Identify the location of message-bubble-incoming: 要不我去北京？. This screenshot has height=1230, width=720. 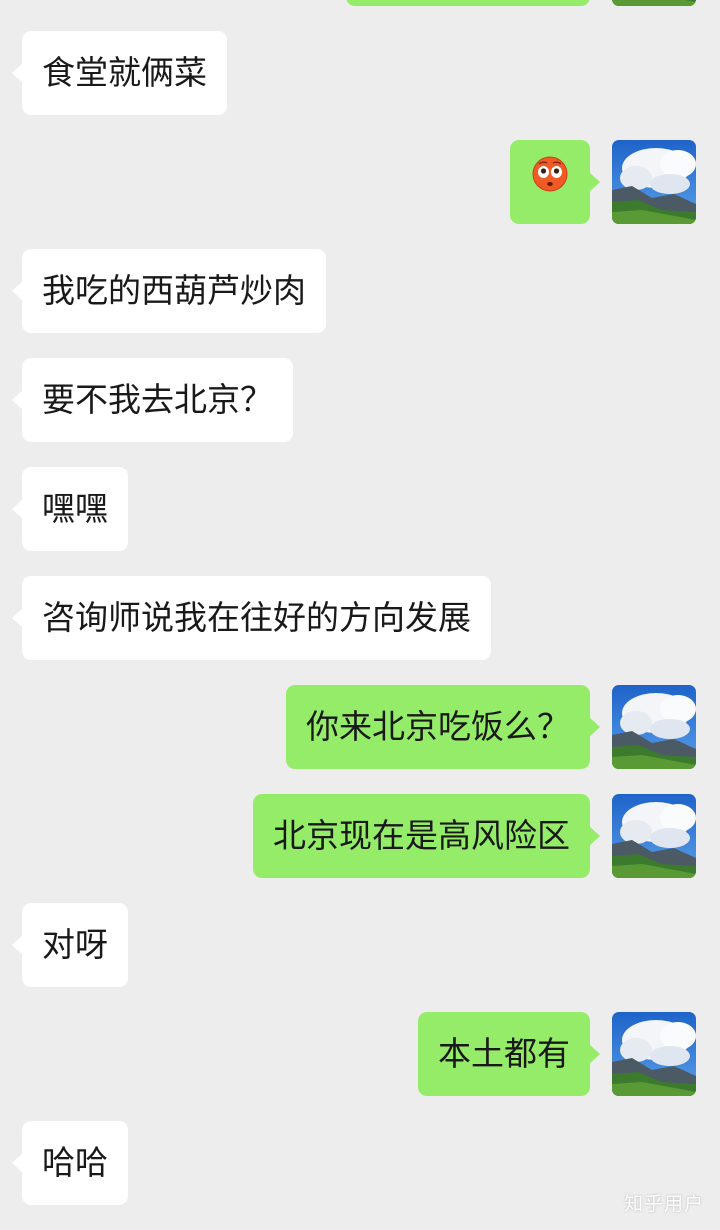
(152, 400).